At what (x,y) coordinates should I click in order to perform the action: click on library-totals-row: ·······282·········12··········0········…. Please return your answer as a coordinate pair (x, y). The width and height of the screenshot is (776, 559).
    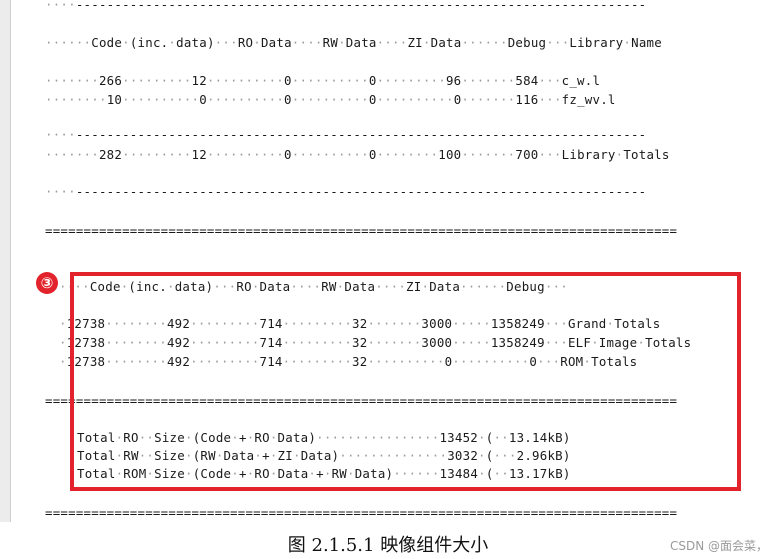
    Looking at the image, I should click on (357, 154).